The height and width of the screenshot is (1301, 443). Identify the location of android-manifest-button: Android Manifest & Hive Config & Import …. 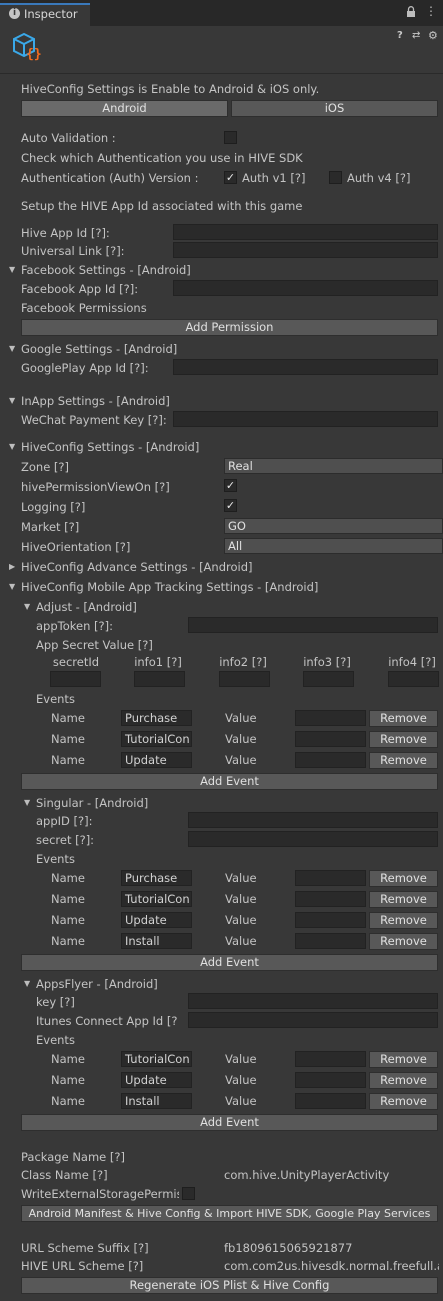
(229, 1213).